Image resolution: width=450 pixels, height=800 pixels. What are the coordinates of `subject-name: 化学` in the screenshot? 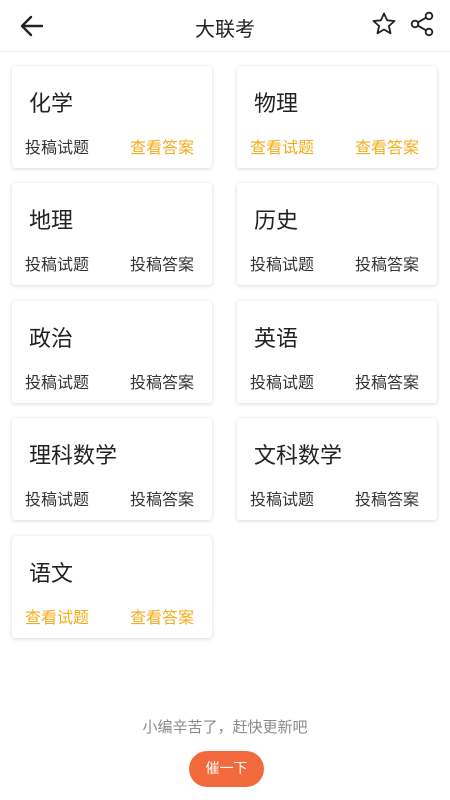 It's located at (51, 104).